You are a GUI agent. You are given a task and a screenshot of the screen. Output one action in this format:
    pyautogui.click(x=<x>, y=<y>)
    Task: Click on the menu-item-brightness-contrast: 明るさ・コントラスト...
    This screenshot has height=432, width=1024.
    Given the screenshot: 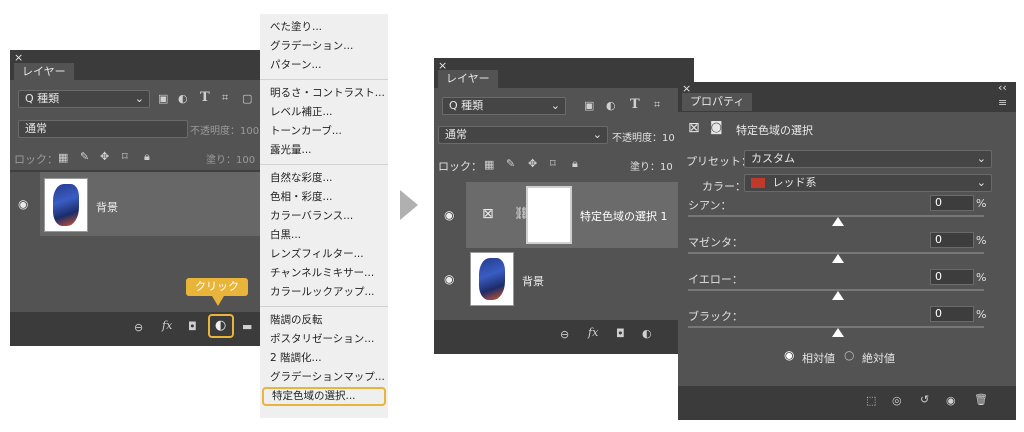 What is the action you would take?
    pyautogui.click(x=324, y=93)
    